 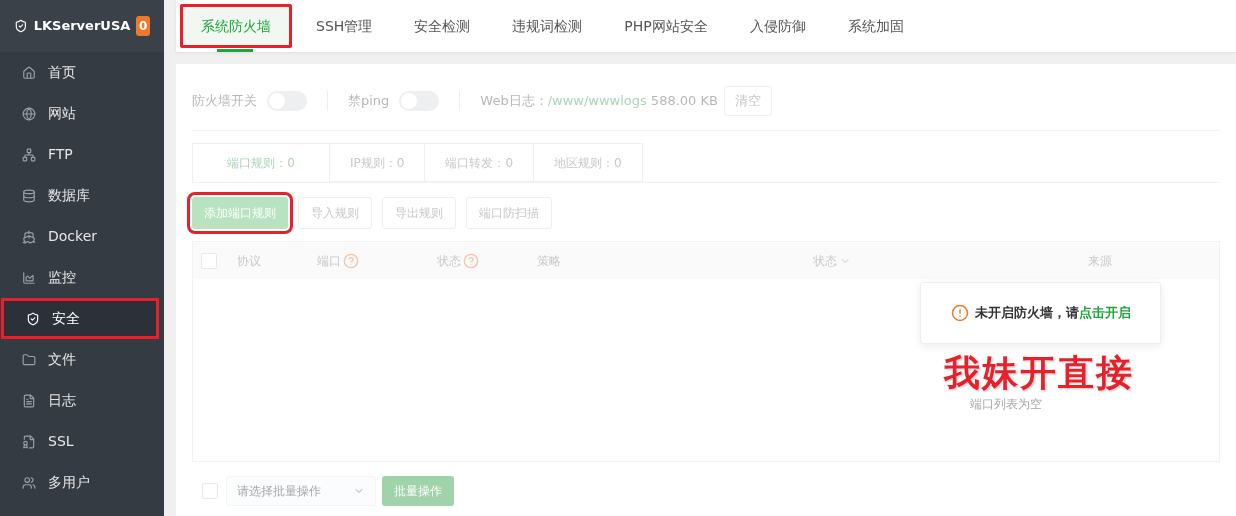 I want to click on tab: 安全检测, so click(x=442, y=26).